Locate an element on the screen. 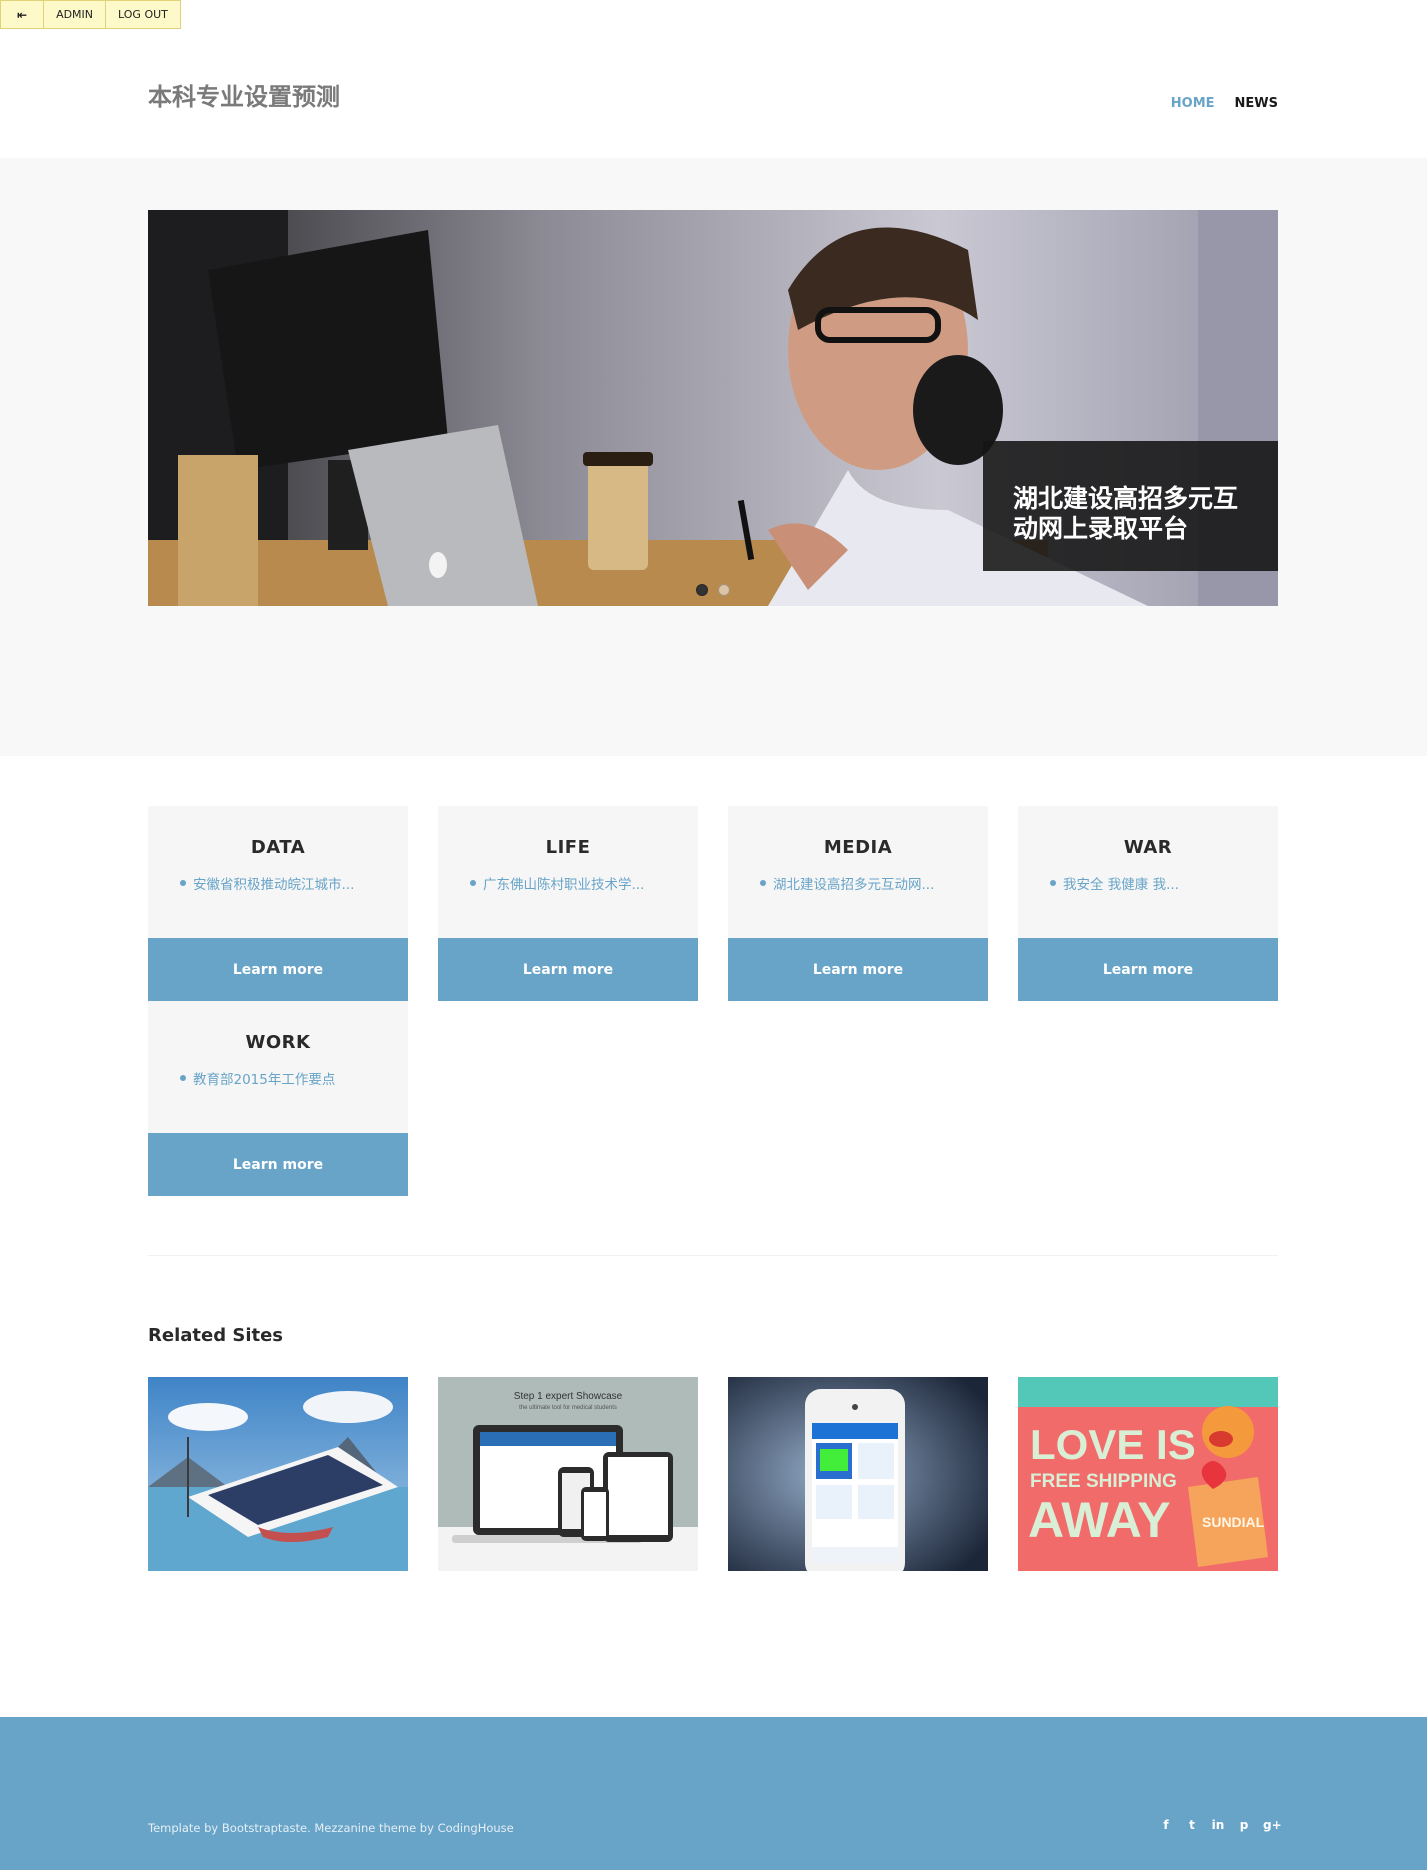 This screenshot has width=1427, height=1870. section-divider is located at coordinates (713, 1255).